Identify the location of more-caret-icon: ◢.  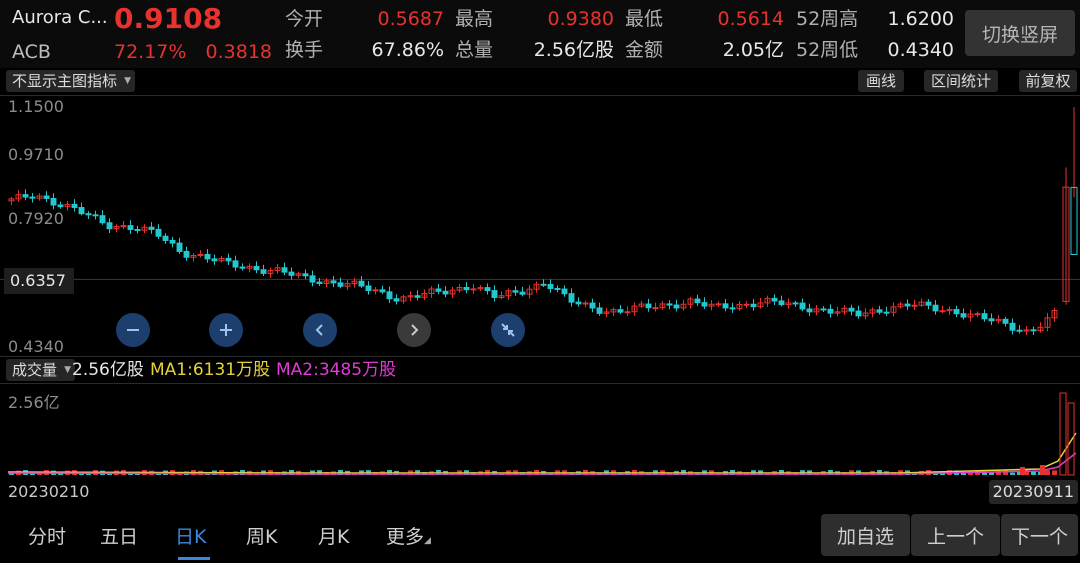
(427, 541).